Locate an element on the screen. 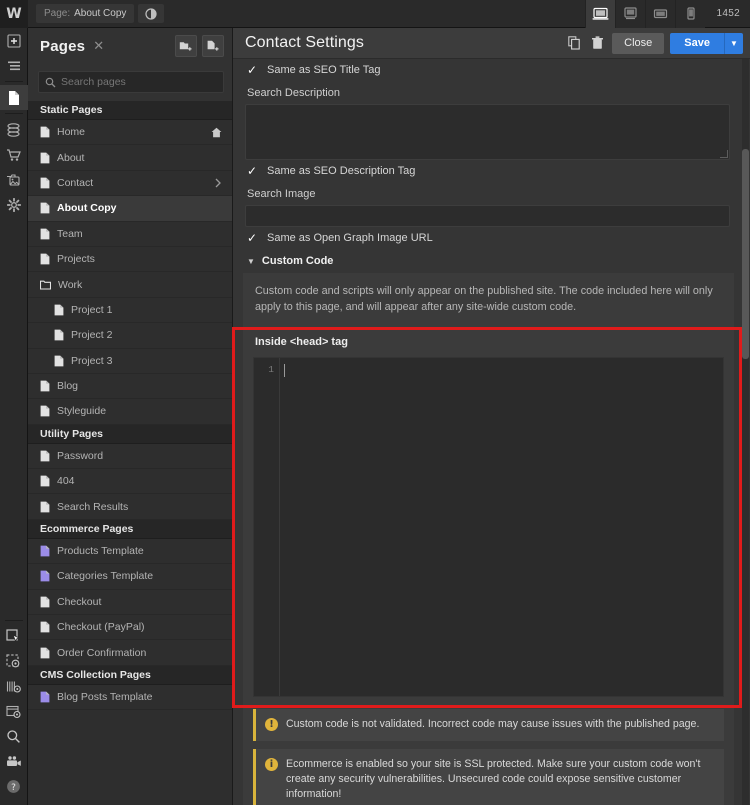 Image resolution: width=750 pixels, height=805 pixels. left-toolbar: ? is located at coordinates (14, 416).